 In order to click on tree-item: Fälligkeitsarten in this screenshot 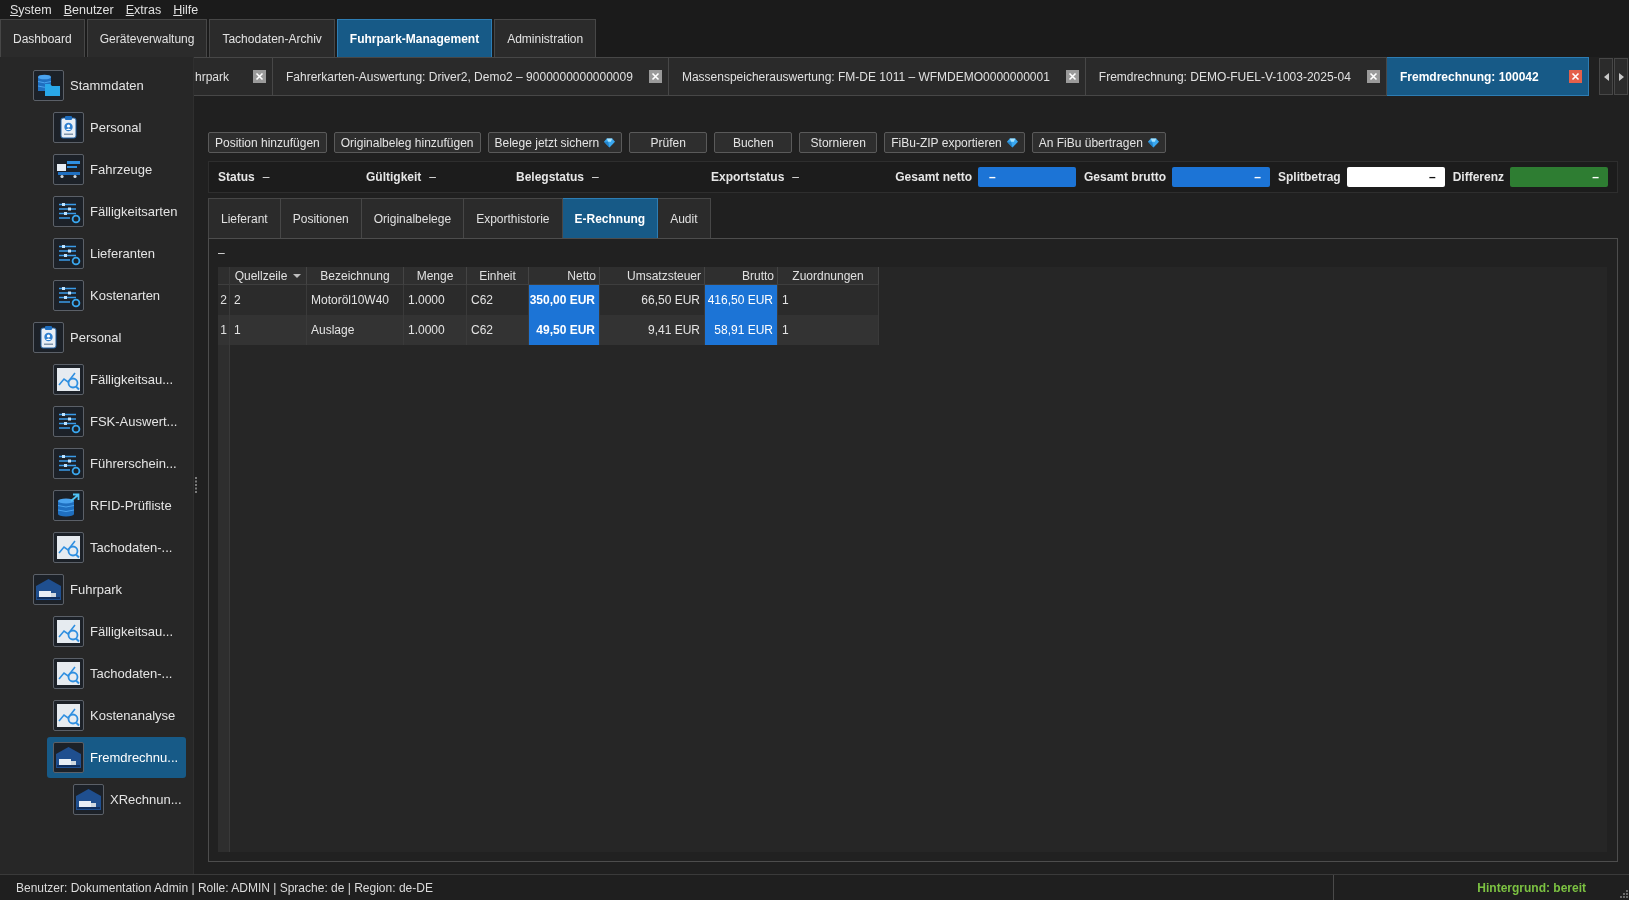, I will do `click(115, 211)`.